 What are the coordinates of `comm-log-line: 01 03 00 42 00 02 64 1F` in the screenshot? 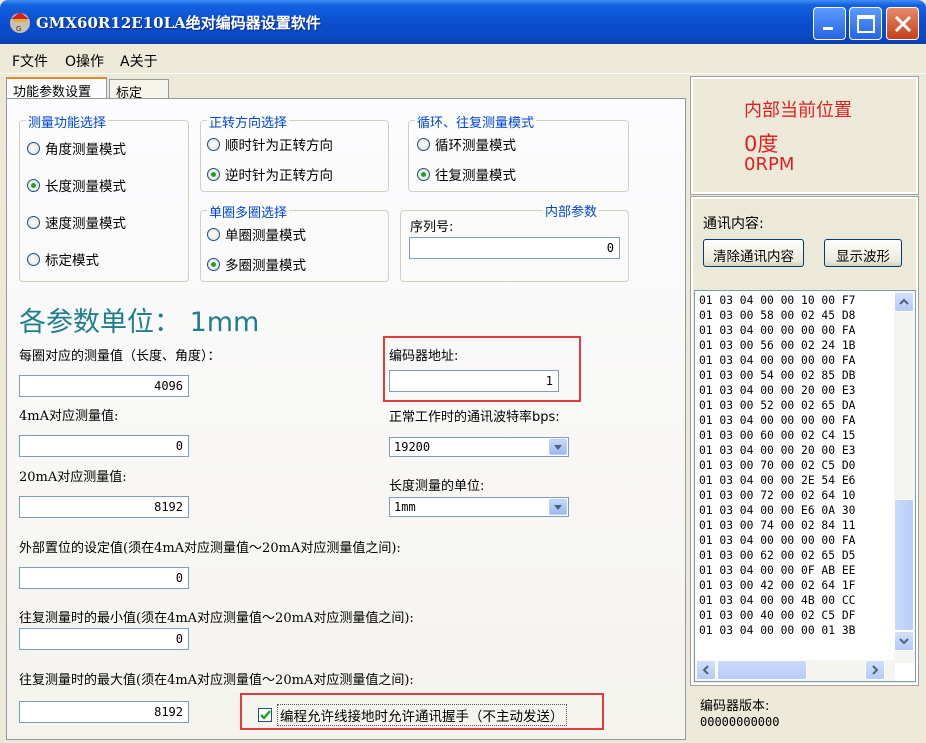 It's located at (777, 585).